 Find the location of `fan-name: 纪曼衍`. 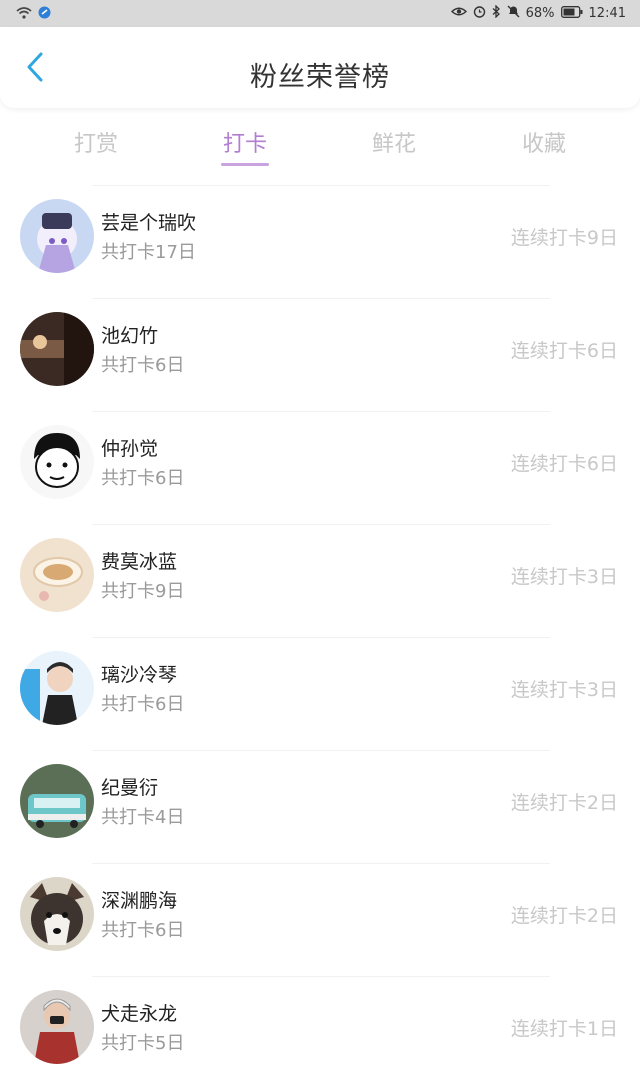

fan-name: 纪曼衍 is located at coordinates (130, 788).